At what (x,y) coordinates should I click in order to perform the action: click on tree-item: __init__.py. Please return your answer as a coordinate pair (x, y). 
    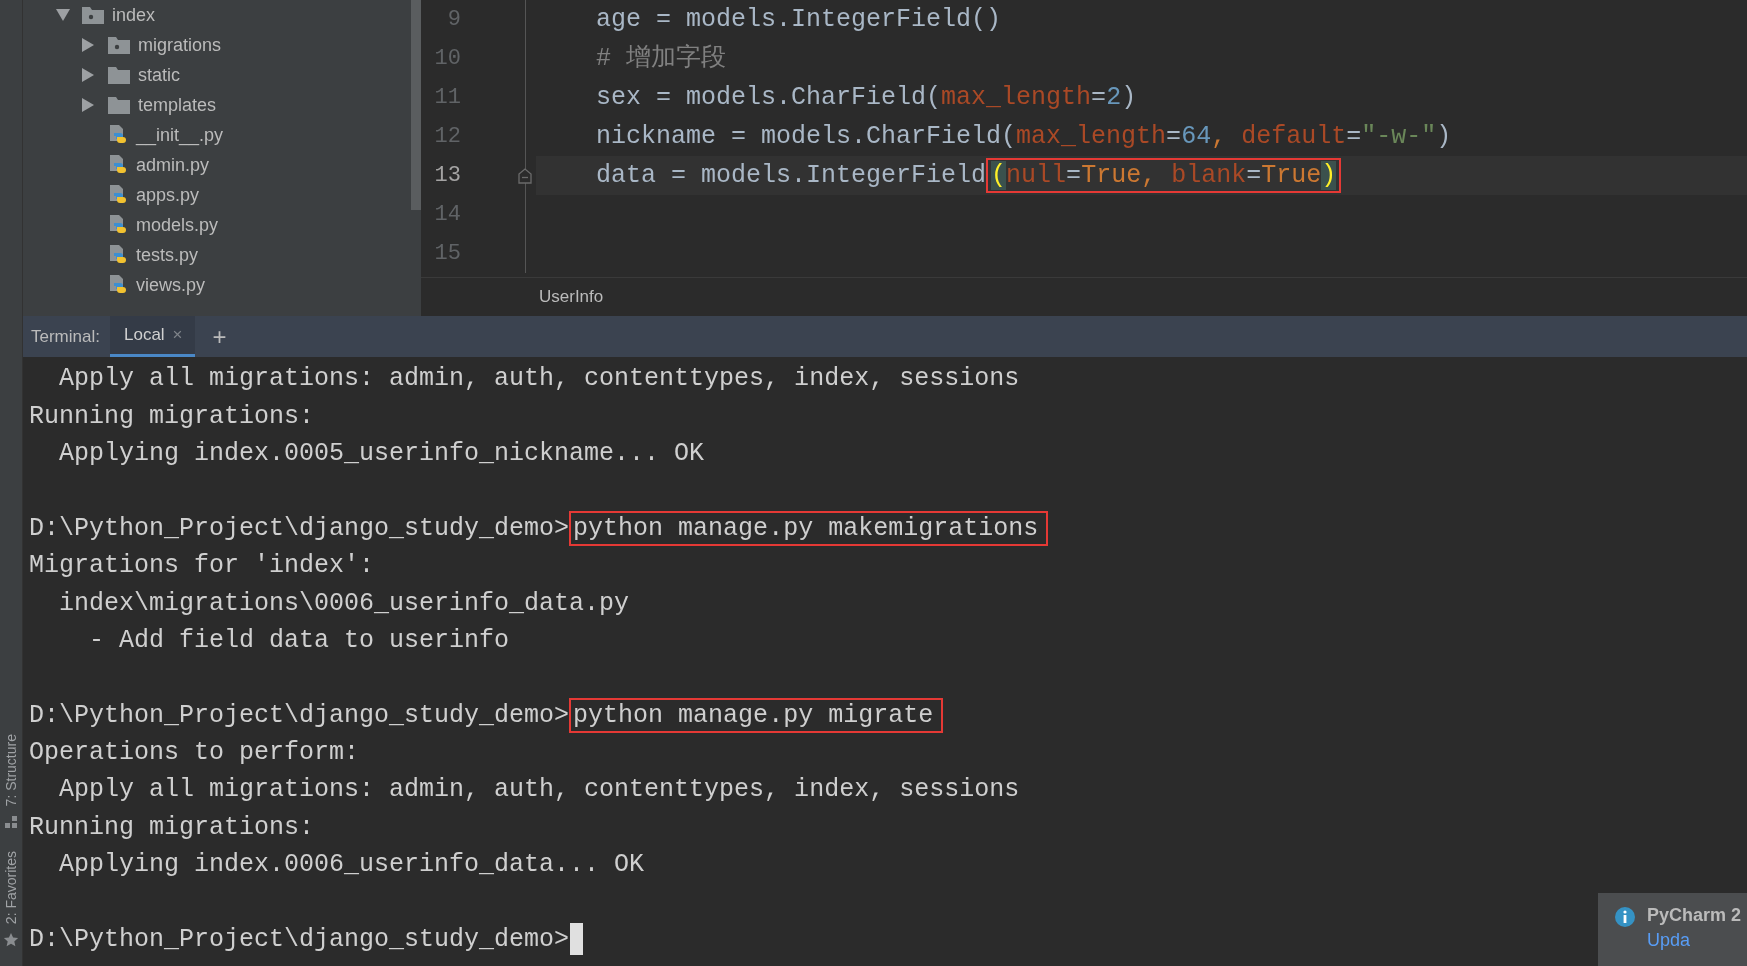
    Looking at the image, I should click on (217, 135).